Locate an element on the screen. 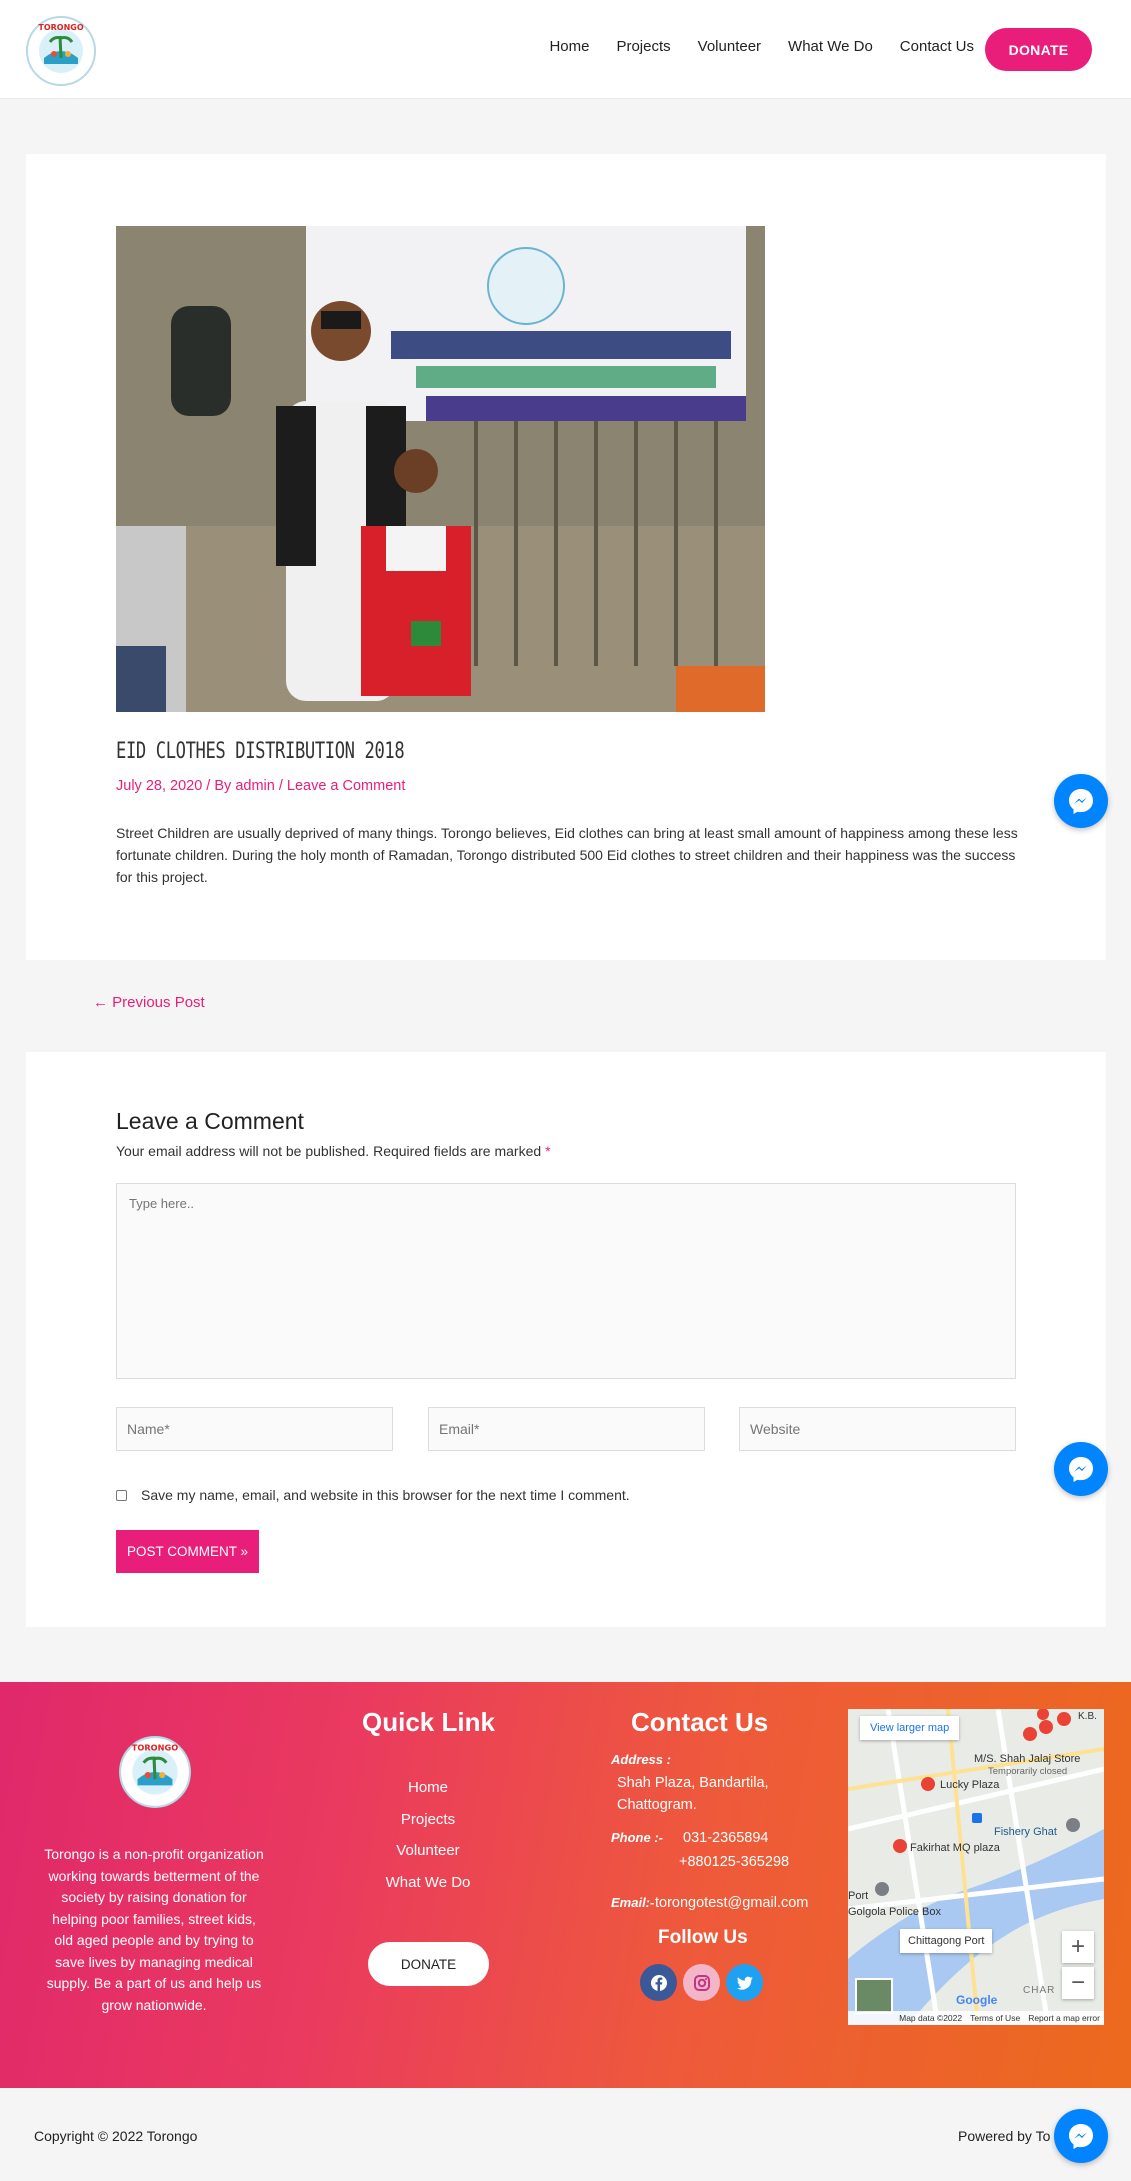 This screenshot has height=2181, width=1131. required-mark: * is located at coordinates (548, 1151).